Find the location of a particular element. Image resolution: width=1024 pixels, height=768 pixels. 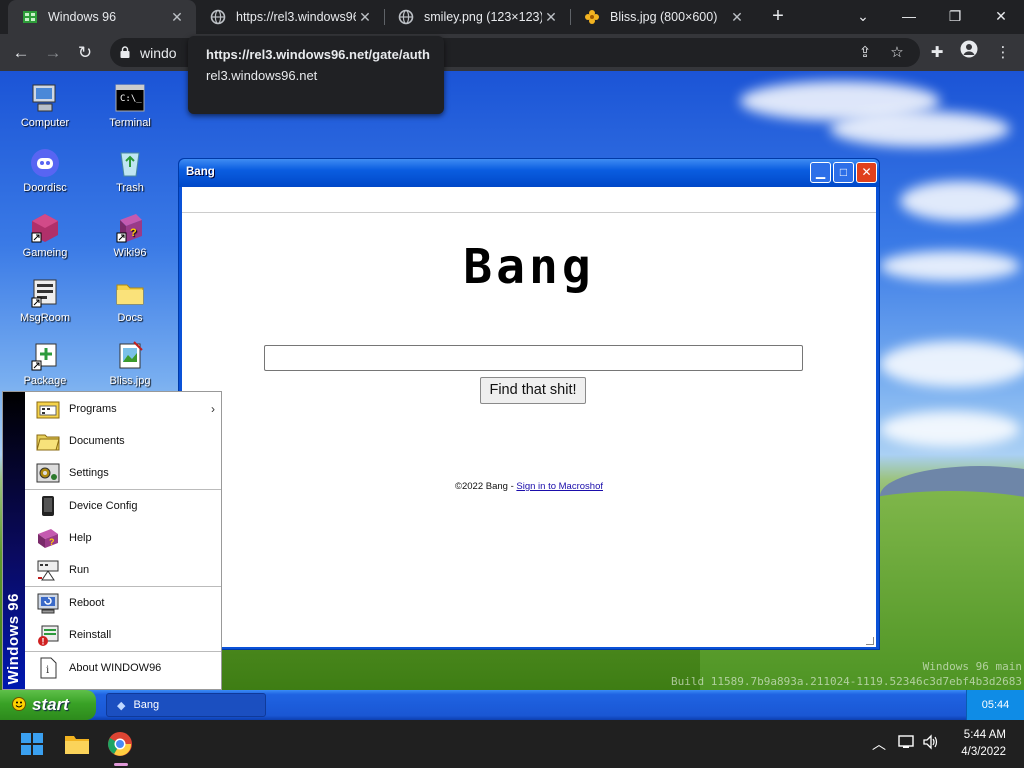

desktop-icon-label: Gameing is located at coordinates (45, 253).